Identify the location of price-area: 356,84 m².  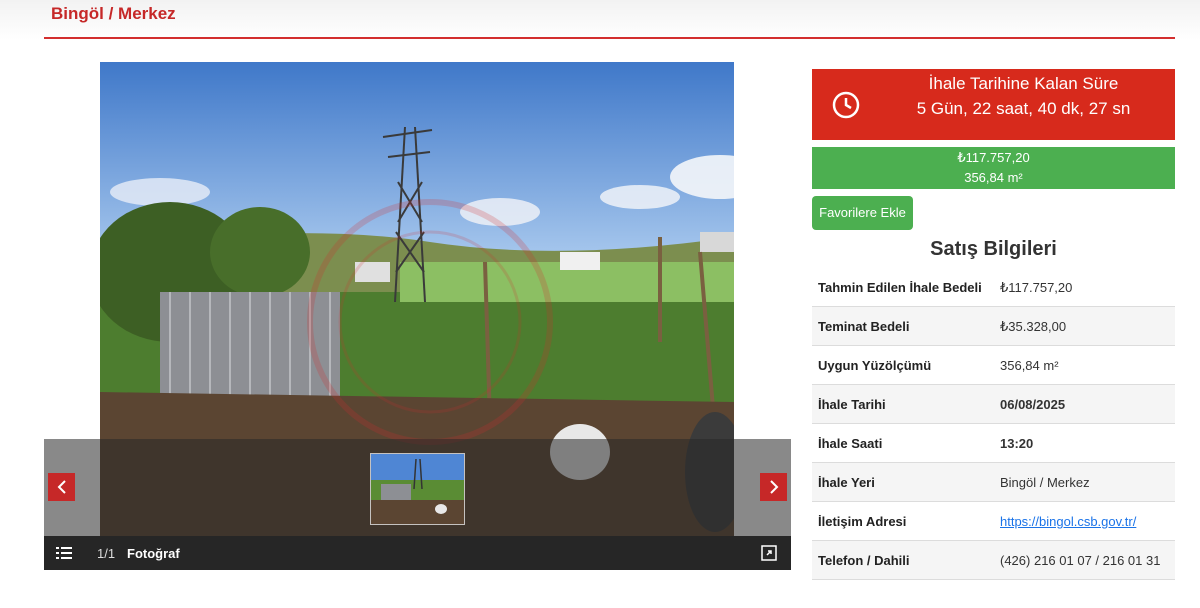
(993, 177).